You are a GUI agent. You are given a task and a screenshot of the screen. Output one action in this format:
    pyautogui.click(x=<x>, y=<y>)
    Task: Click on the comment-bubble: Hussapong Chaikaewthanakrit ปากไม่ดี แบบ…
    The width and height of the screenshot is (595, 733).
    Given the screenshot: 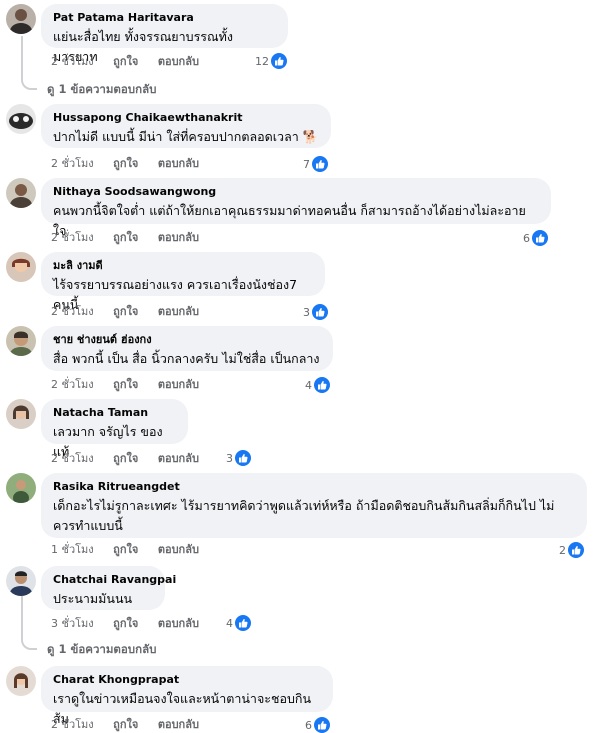 What is the action you would take?
    pyautogui.click(x=186, y=126)
    